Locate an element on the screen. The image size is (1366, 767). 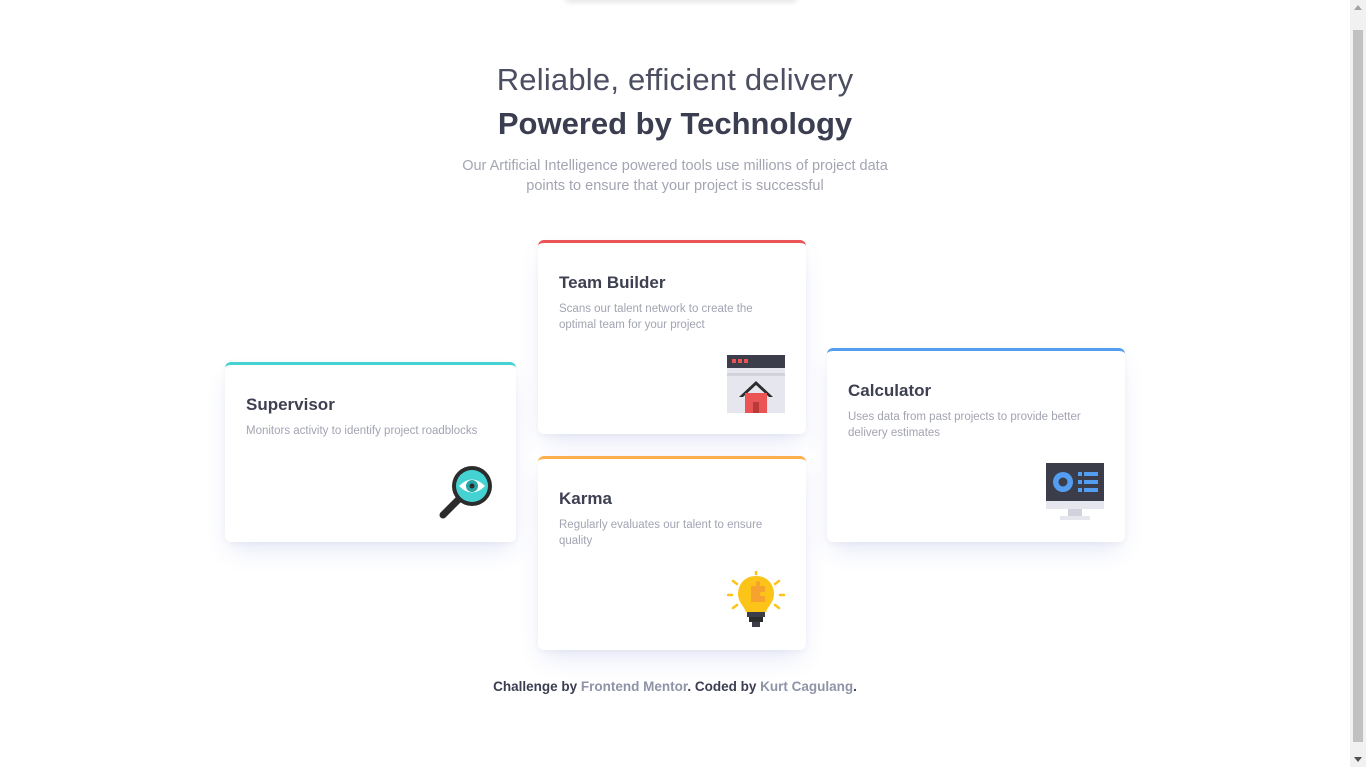
scrollbar-thumb is located at coordinates (1358, 386).